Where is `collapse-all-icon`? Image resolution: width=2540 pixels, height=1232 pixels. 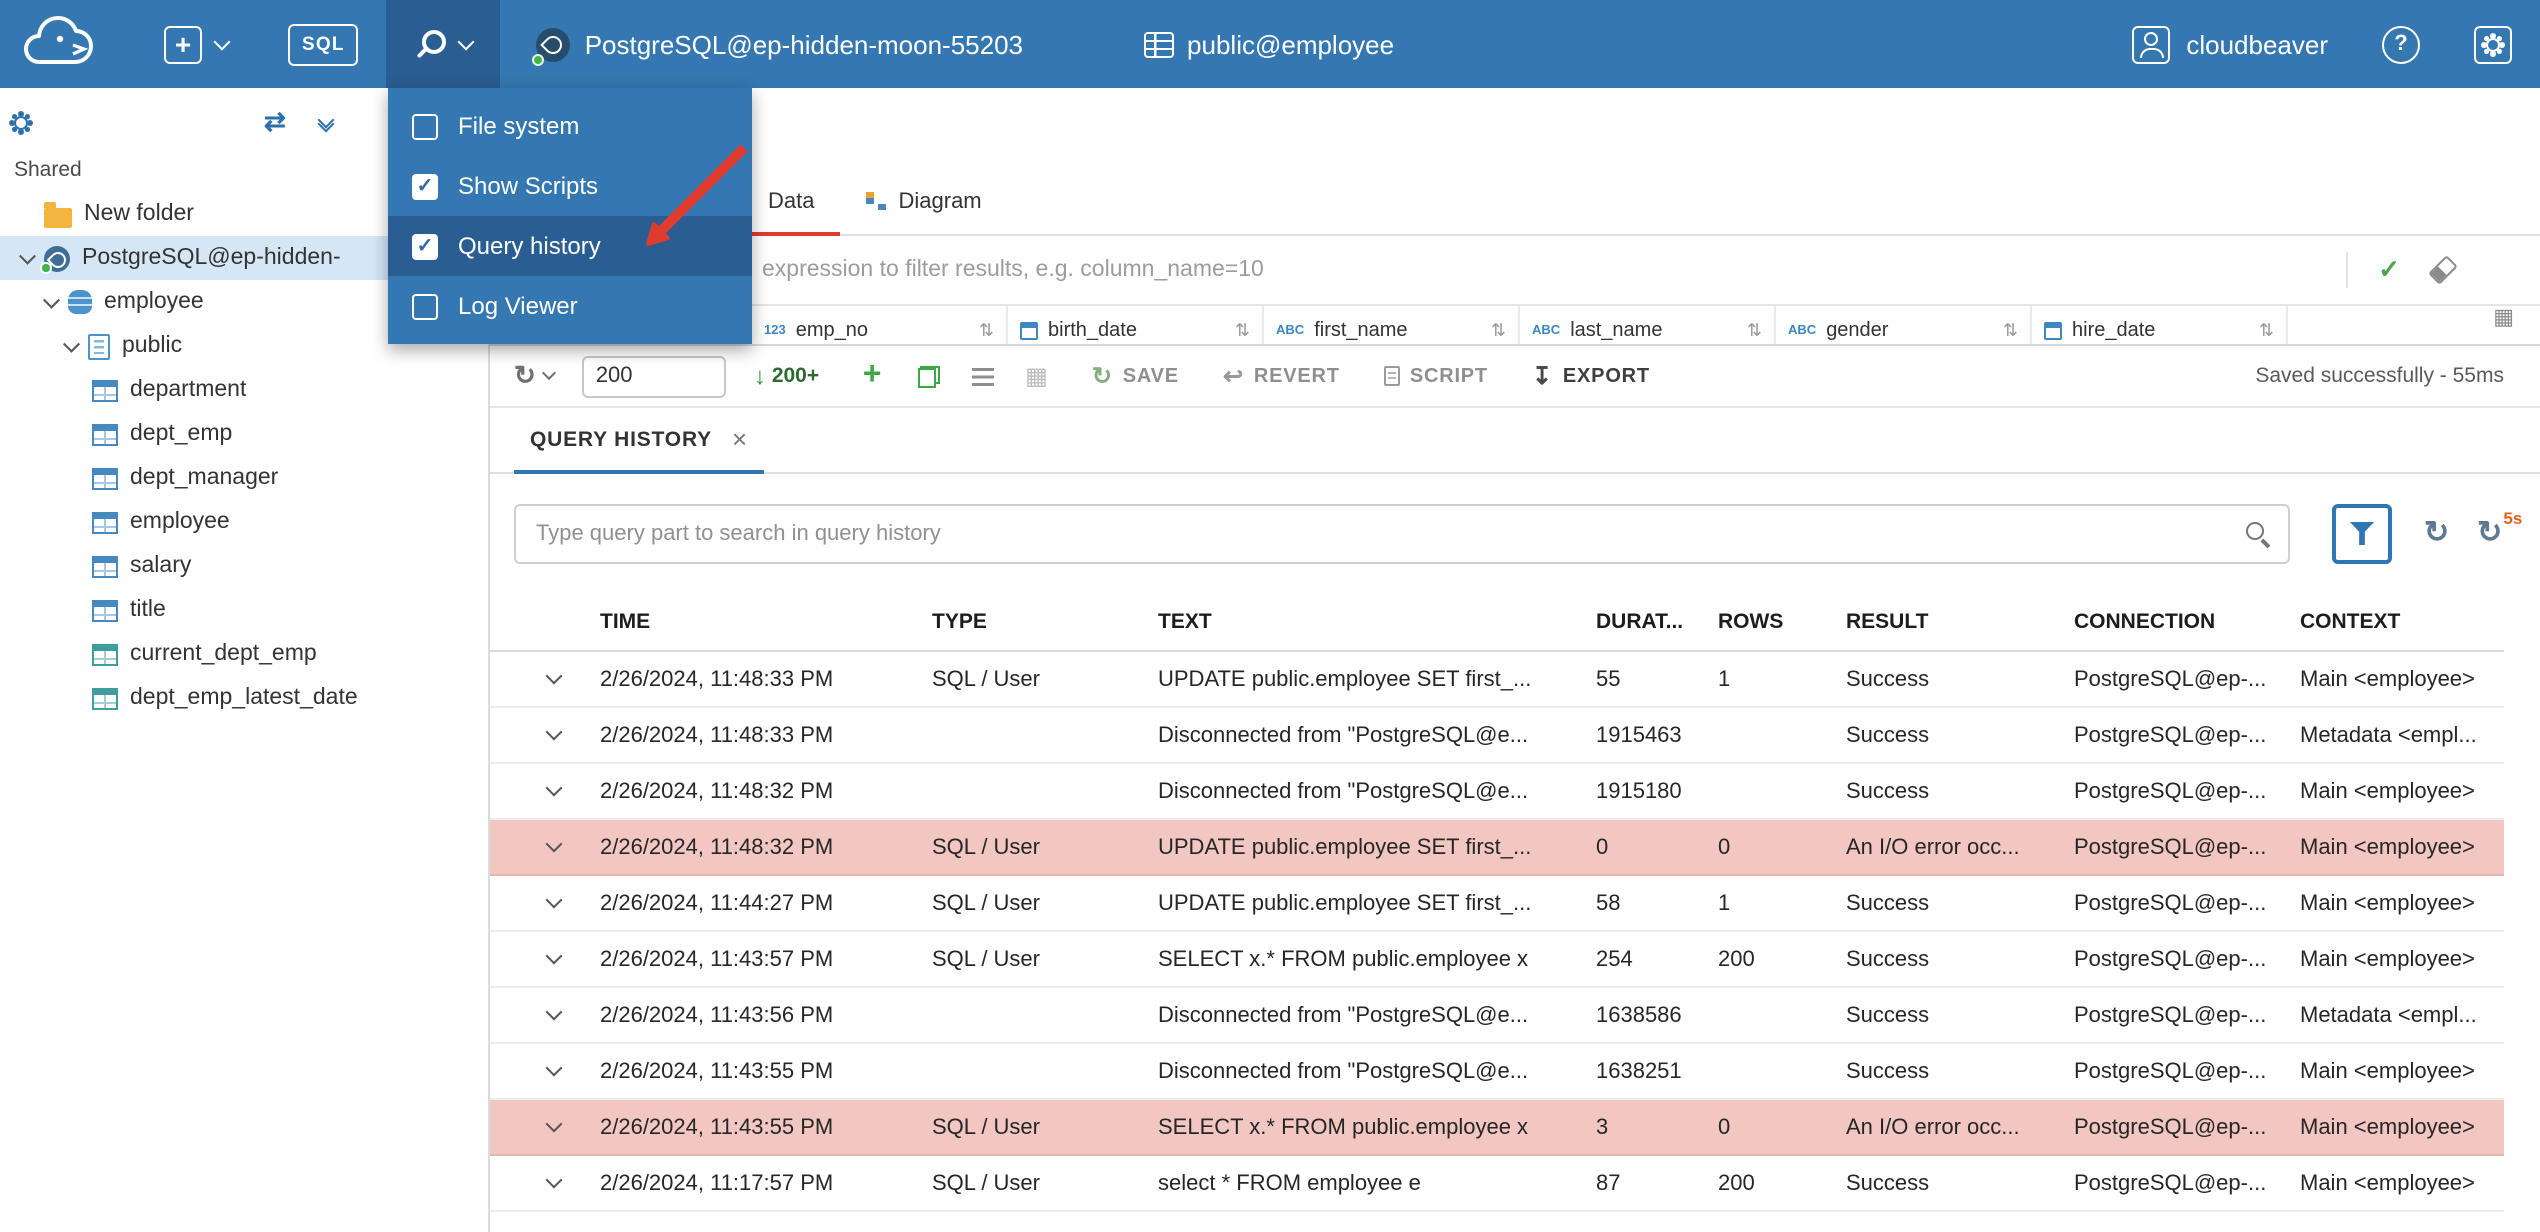
collapse-all-icon is located at coordinates (326, 122).